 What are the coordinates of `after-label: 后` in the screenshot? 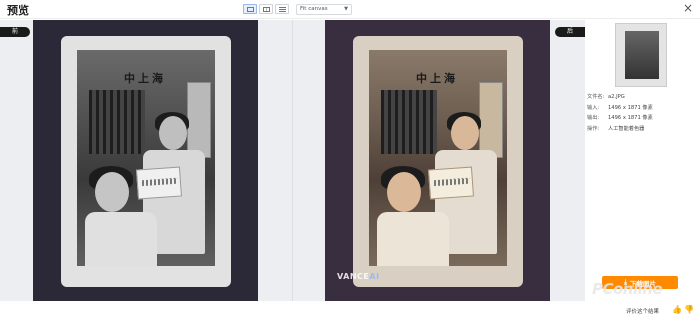 It's located at (570, 32).